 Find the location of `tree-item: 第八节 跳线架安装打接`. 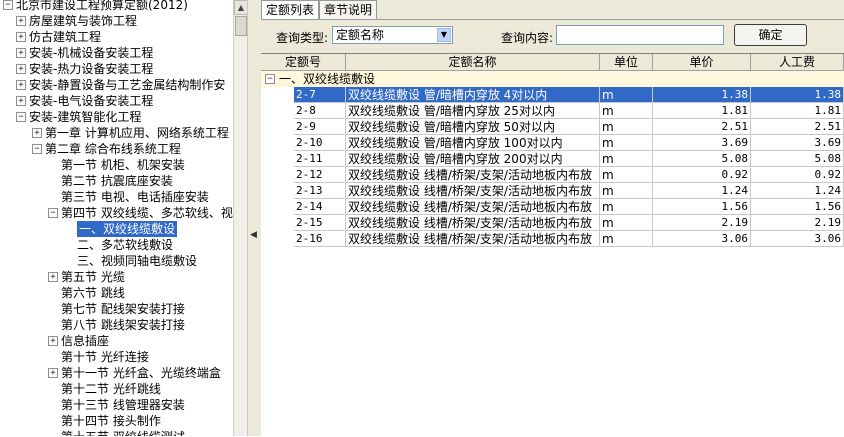

tree-item: 第八节 跳线架安装打接 is located at coordinates (116, 325).